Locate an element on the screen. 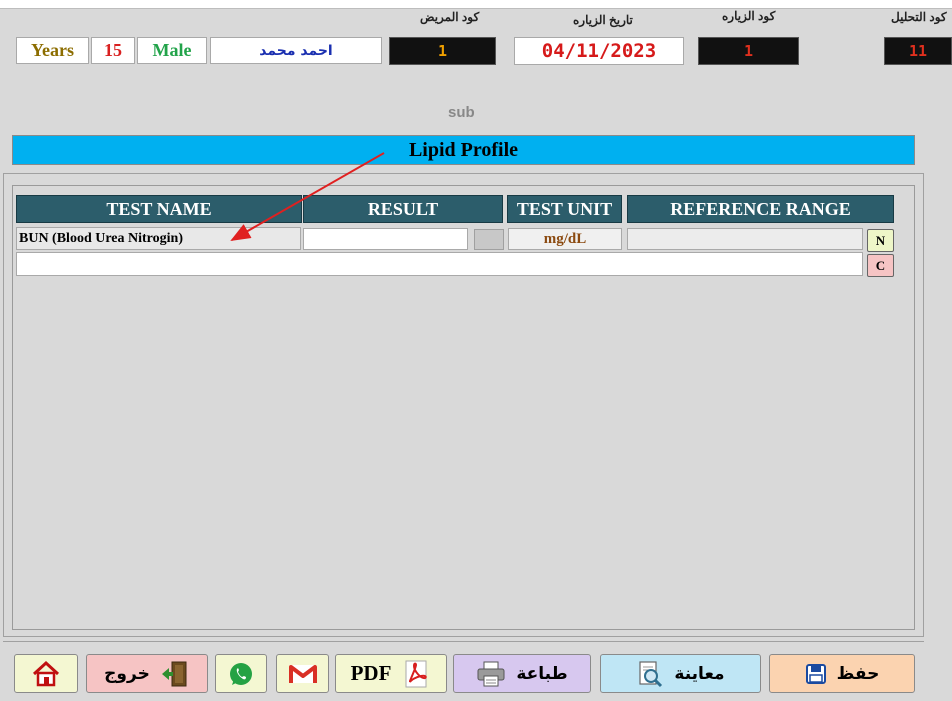 Image resolution: width=952 pixels, height=701 pixels. exit-door-icon is located at coordinates (174, 673).